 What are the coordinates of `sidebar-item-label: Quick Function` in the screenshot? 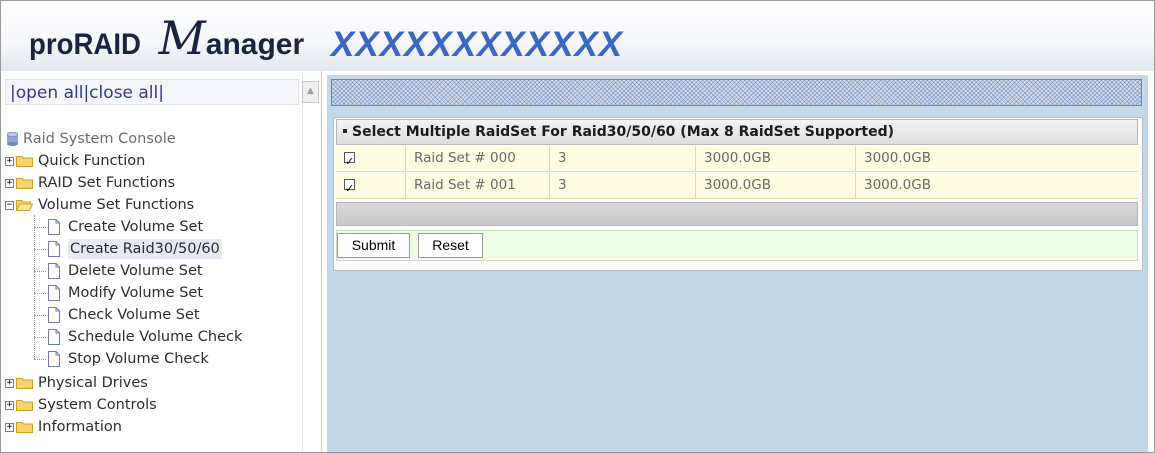 It's located at (92, 161).